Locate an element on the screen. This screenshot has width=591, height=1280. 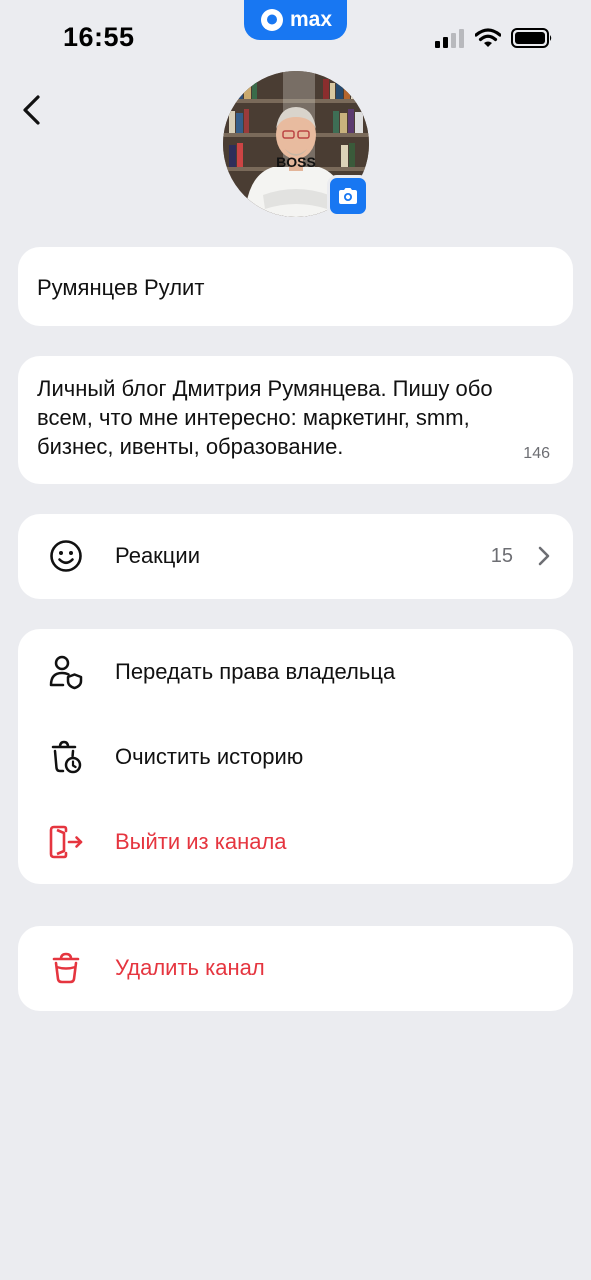
leave-channel-row: Выйти из канала is located at coordinates (295, 842).